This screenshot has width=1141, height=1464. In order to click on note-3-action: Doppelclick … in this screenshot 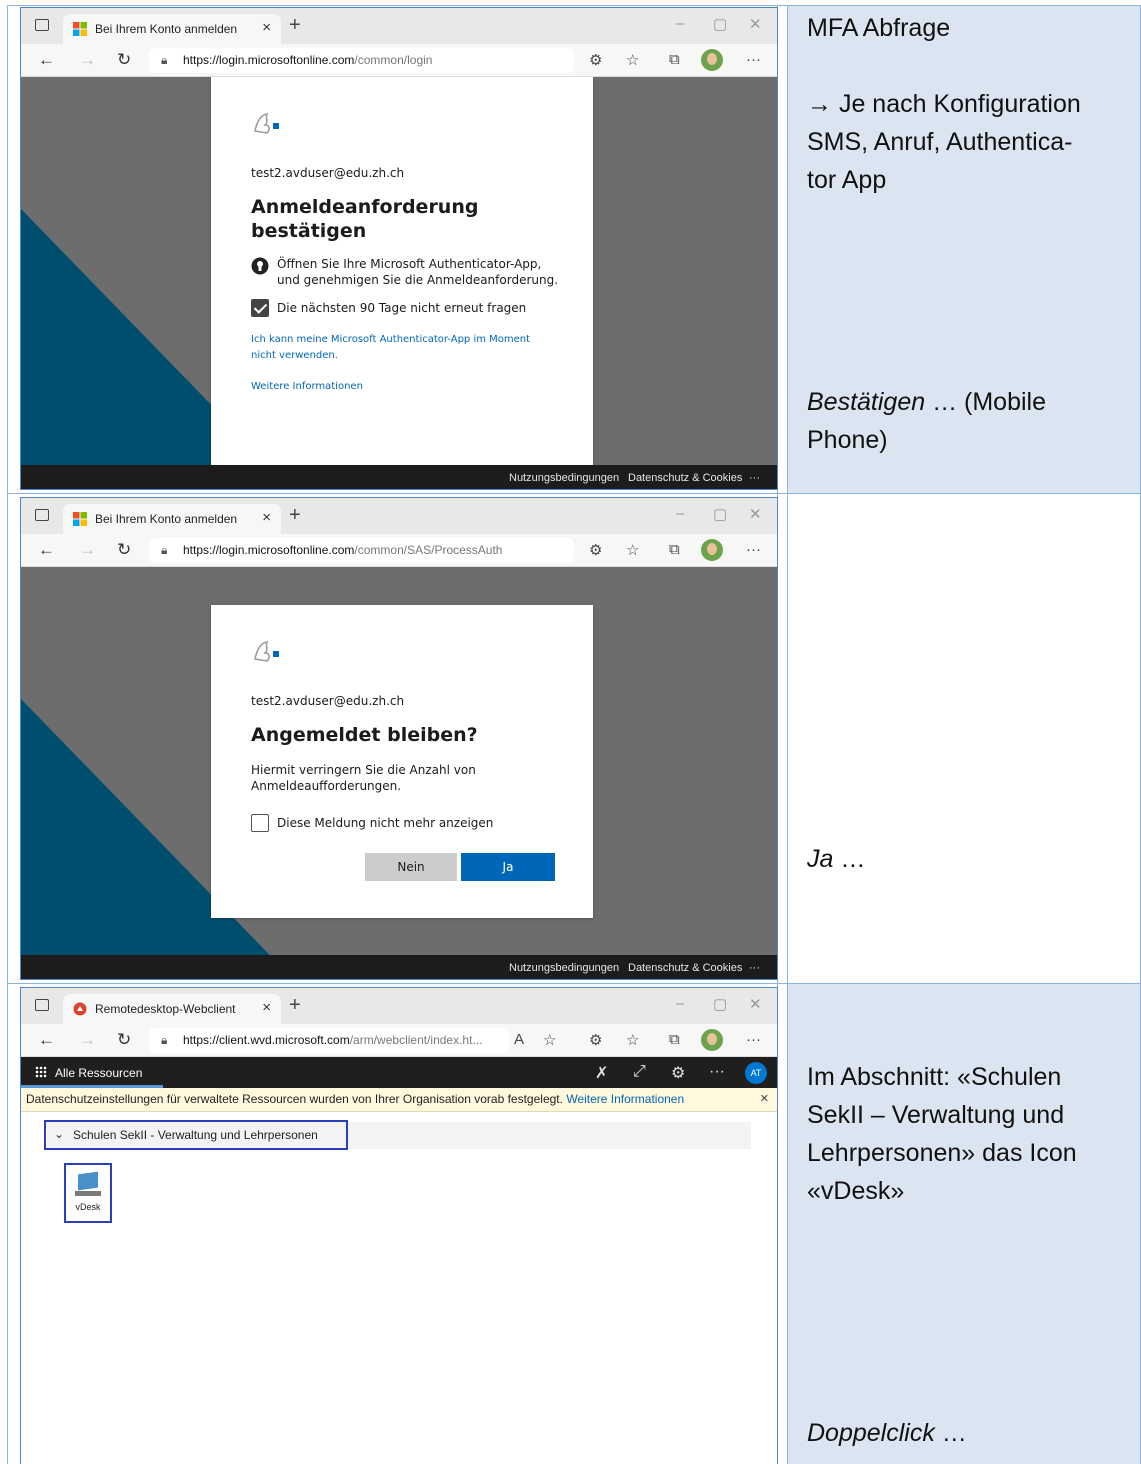, I will do `click(967, 1433)`.